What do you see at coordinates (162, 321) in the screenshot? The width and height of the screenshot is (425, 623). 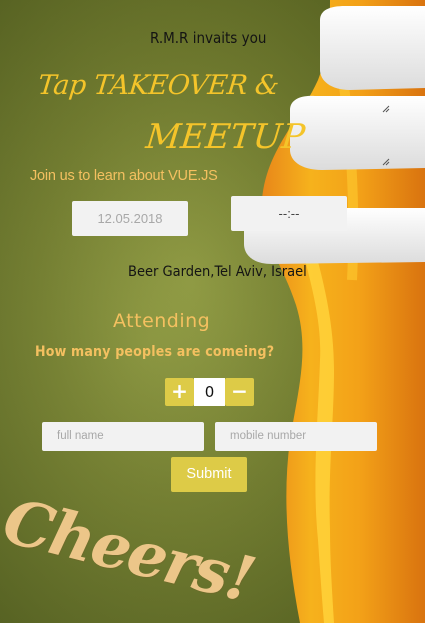 I see `attending-heading: Attending` at bounding box center [162, 321].